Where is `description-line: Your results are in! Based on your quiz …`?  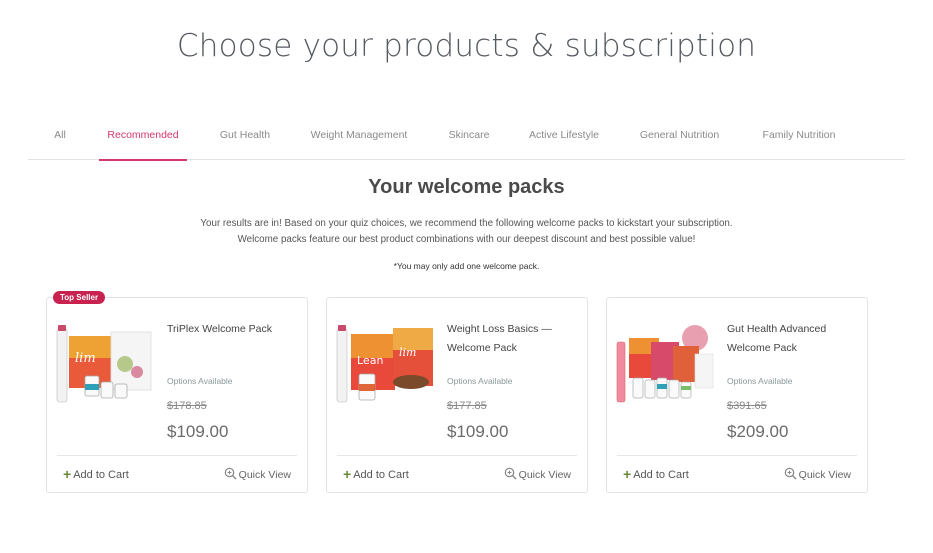
description-line: Your results are in! Based on your quiz … is located at coordinates (466, 223).